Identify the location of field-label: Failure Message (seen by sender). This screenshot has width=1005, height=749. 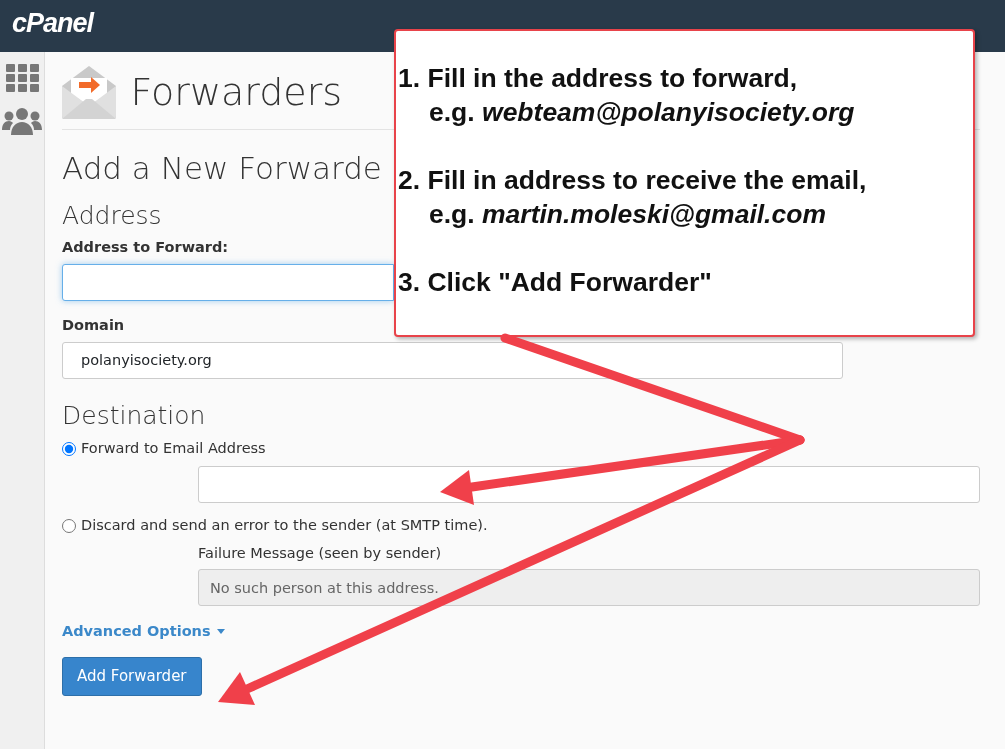
(320, 553).